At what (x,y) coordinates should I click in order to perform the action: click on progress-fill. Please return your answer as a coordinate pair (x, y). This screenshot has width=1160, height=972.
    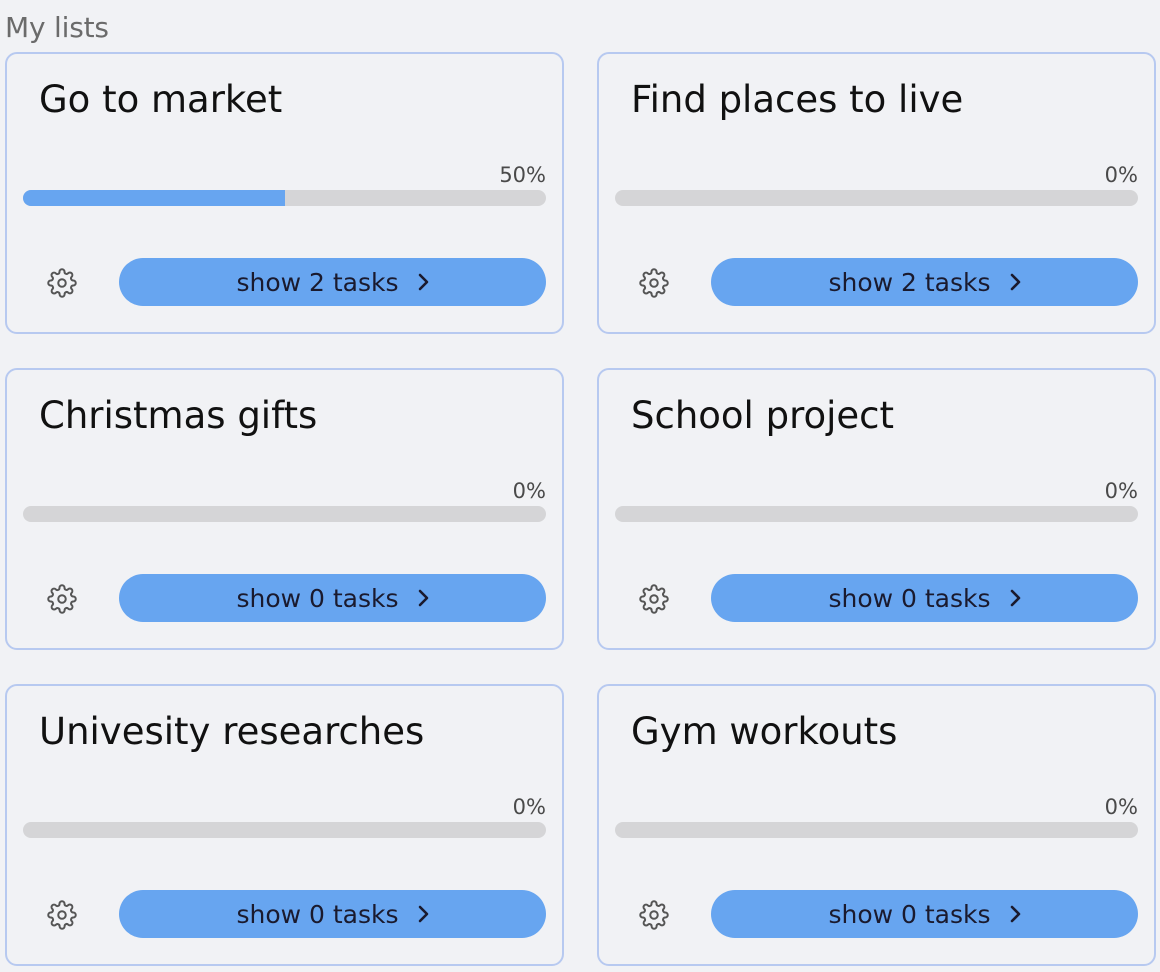
    Looking at the image, I should click on (154, 198).